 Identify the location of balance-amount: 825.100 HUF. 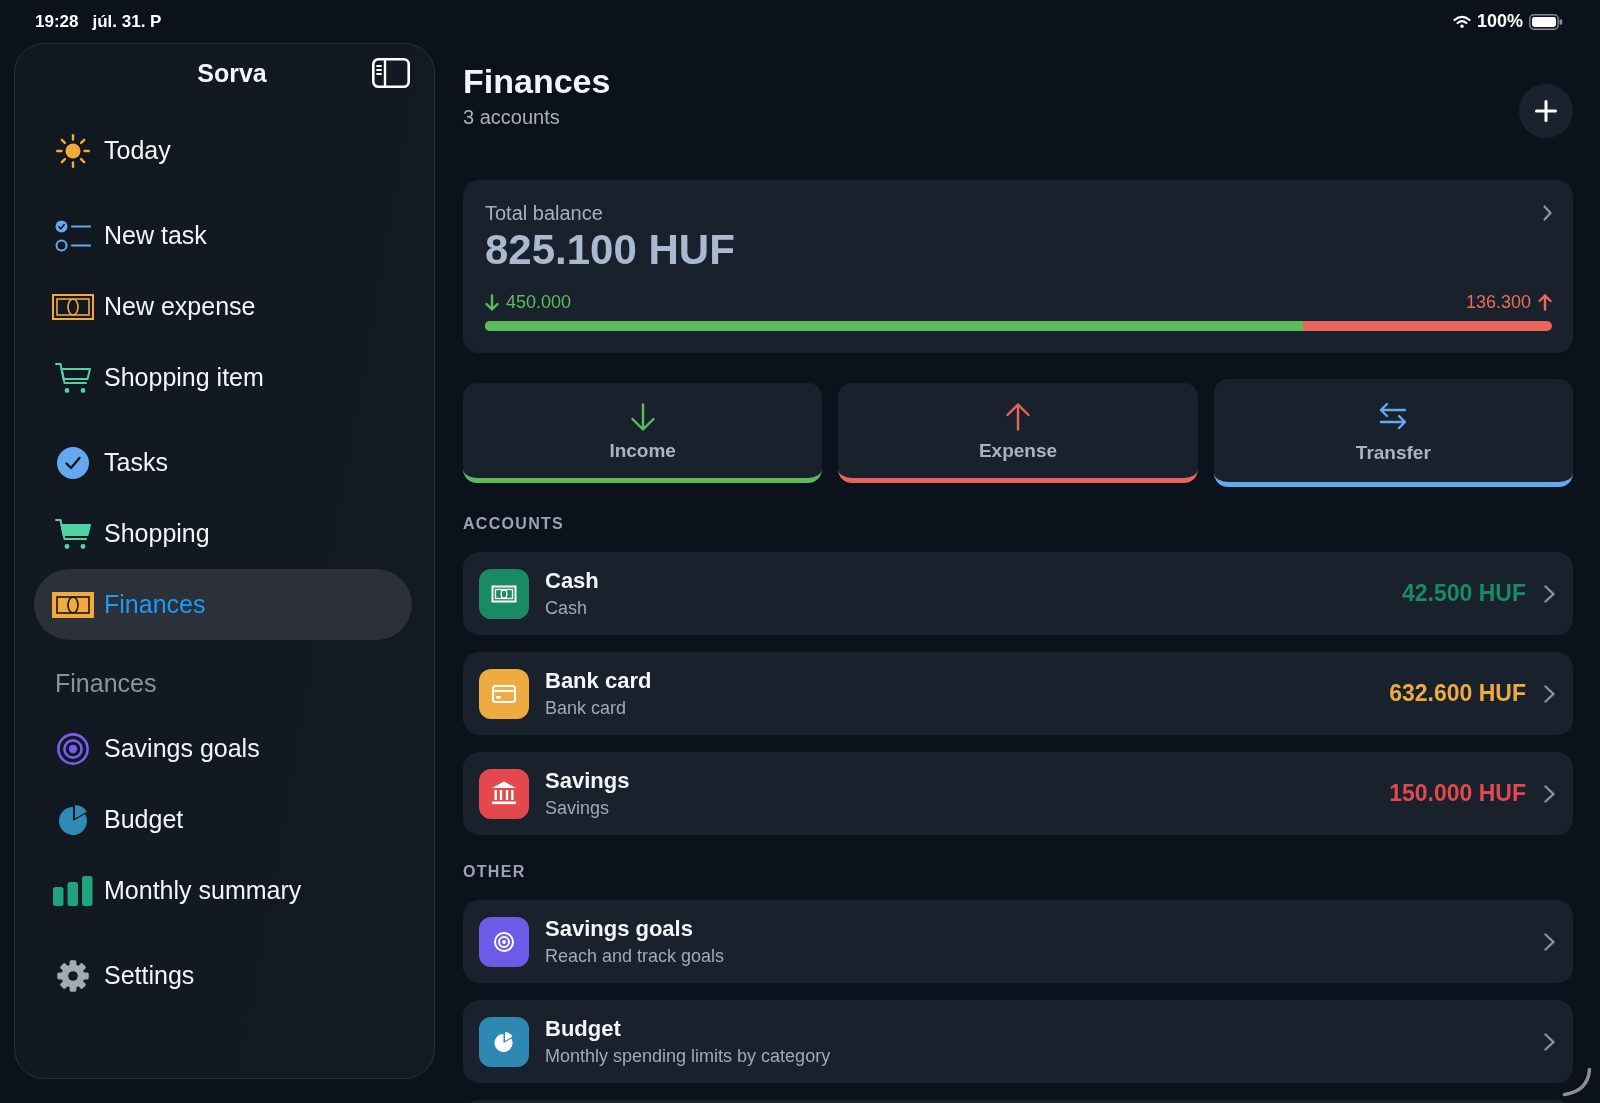
(610, 250).